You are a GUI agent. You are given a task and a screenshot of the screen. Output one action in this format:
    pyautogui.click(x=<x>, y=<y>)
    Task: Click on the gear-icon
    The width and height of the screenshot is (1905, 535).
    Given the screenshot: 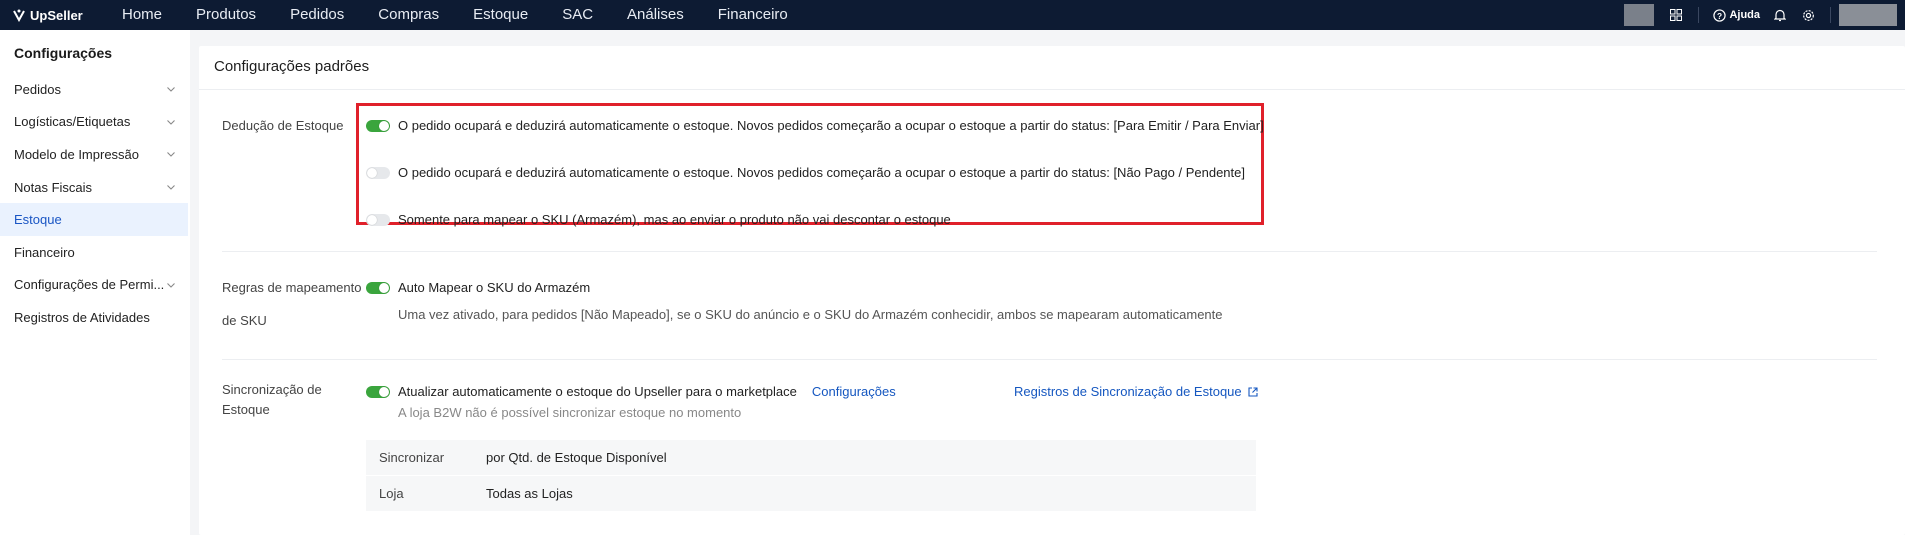 What is the action you would take?
    pyautogui.click(x=1808, y=15)
    